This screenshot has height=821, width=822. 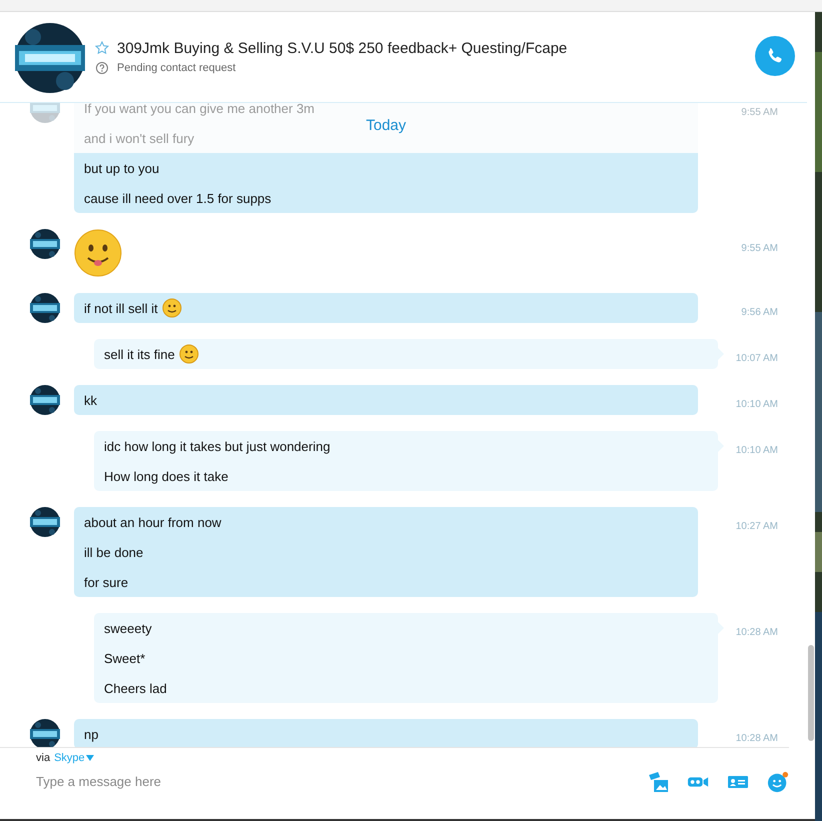 What do you see at coordinates (778, 781) in the screenshot?
I see `smiley-icon` at bounding box center [778, 781].